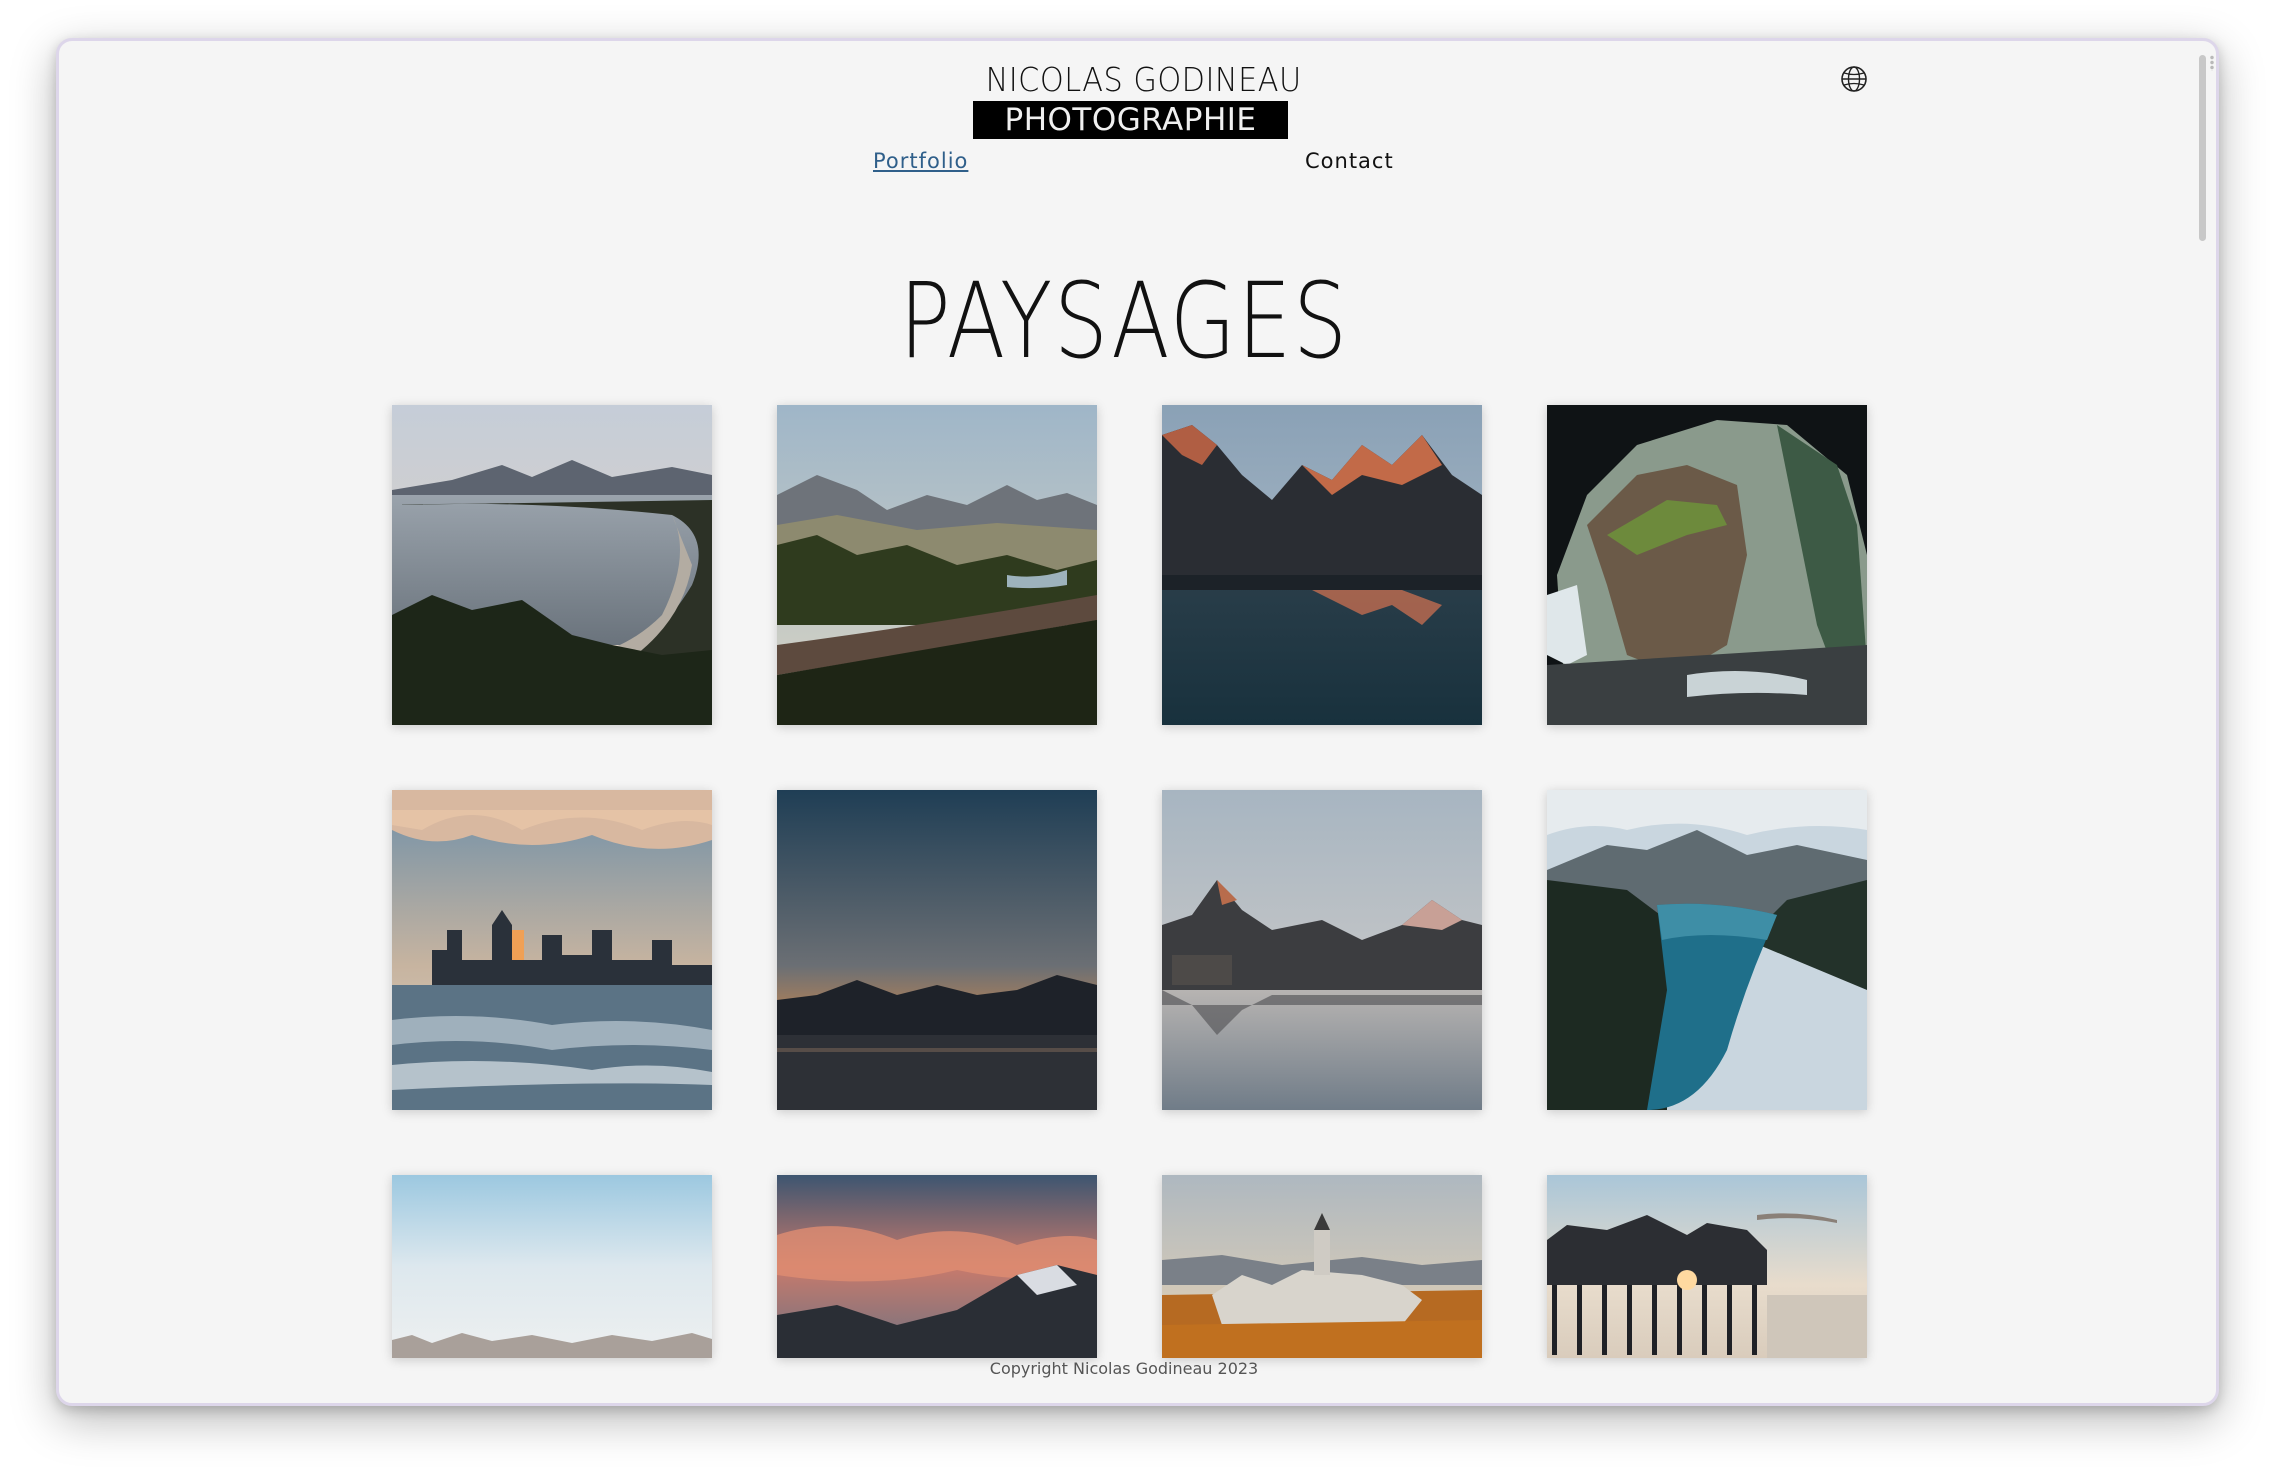 The height and width of the screenshot is (1472, 2270). I want to click on language-button, so click(1854, 79).